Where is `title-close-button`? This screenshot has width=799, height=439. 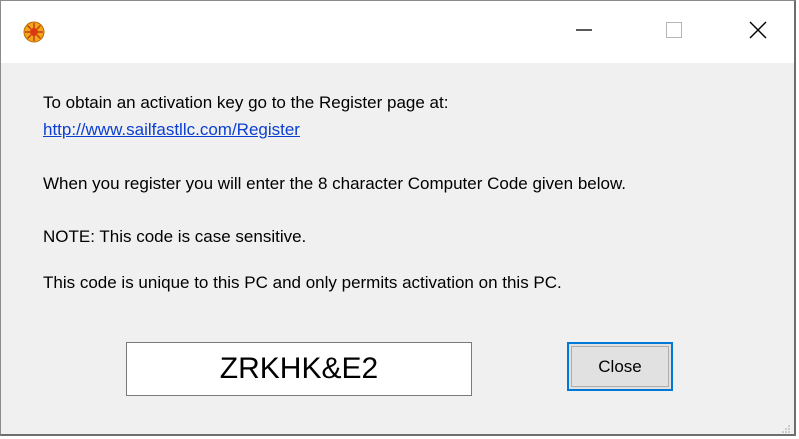 title-close-button is located at coordinates (756, 32).